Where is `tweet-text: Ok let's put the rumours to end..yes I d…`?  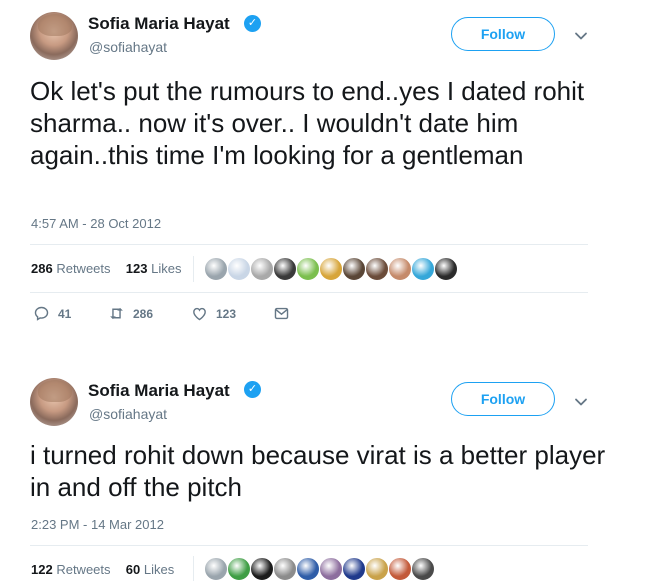
tweet-text: Ok let's put the rumours to end..yes I d… is located at coordinates (307, 123).